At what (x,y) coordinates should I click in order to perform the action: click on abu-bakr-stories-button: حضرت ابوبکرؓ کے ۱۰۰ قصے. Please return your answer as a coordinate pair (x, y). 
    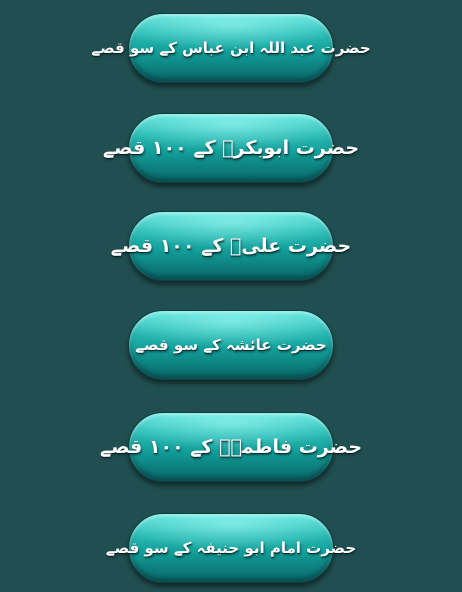
    Looking at the image, I should click on (231, 148).